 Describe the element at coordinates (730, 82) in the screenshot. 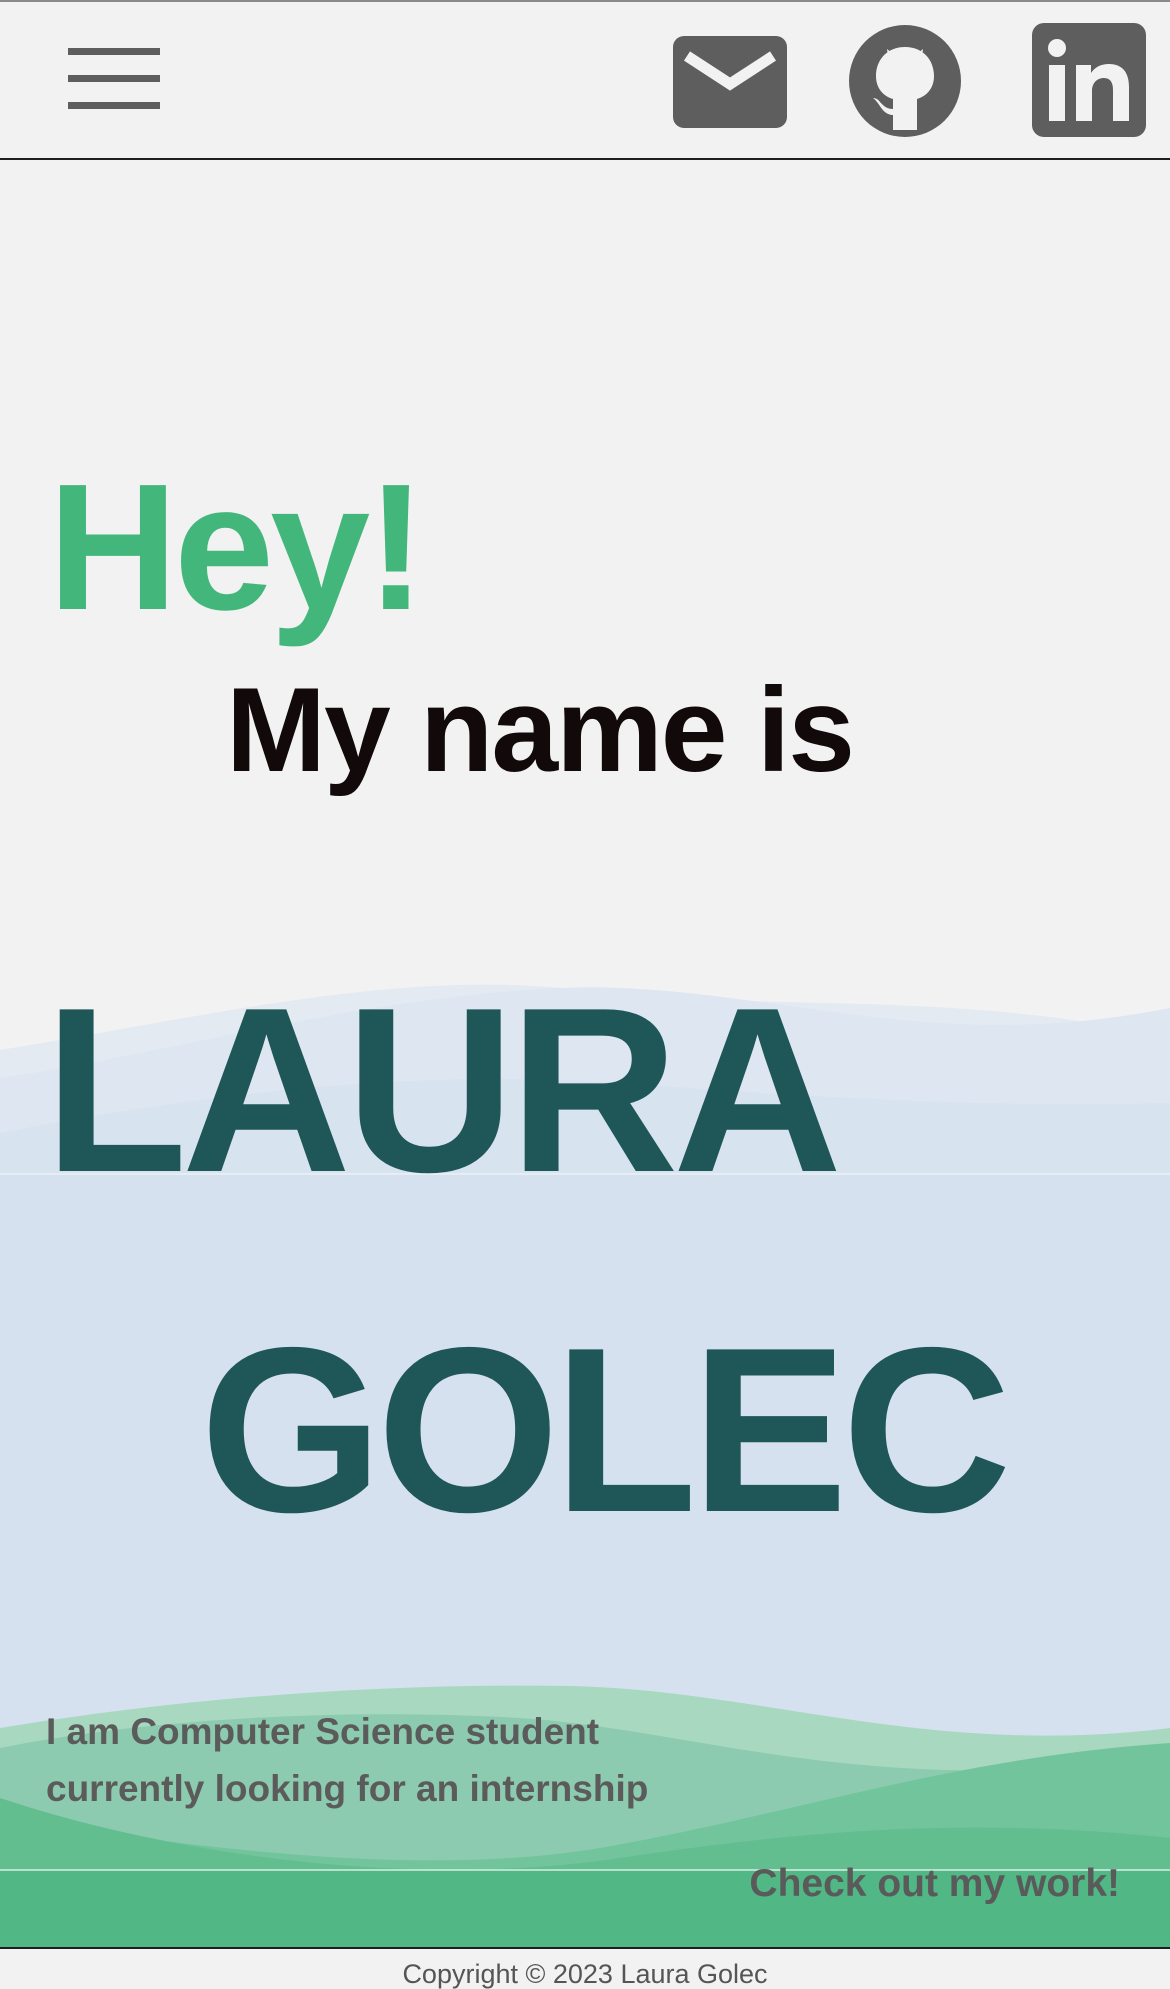

I see `mail-icon` at that location.